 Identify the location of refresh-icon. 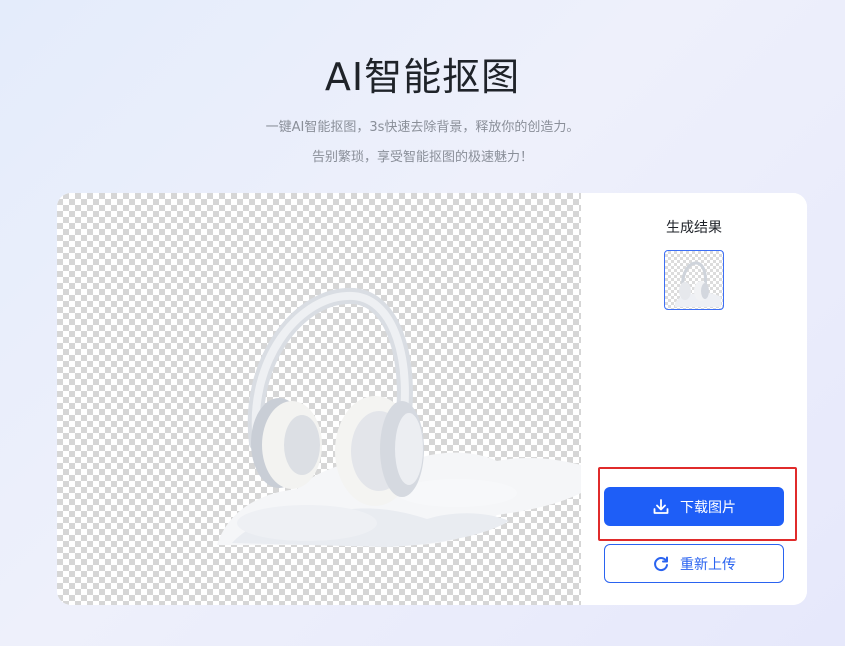
(661, 564).